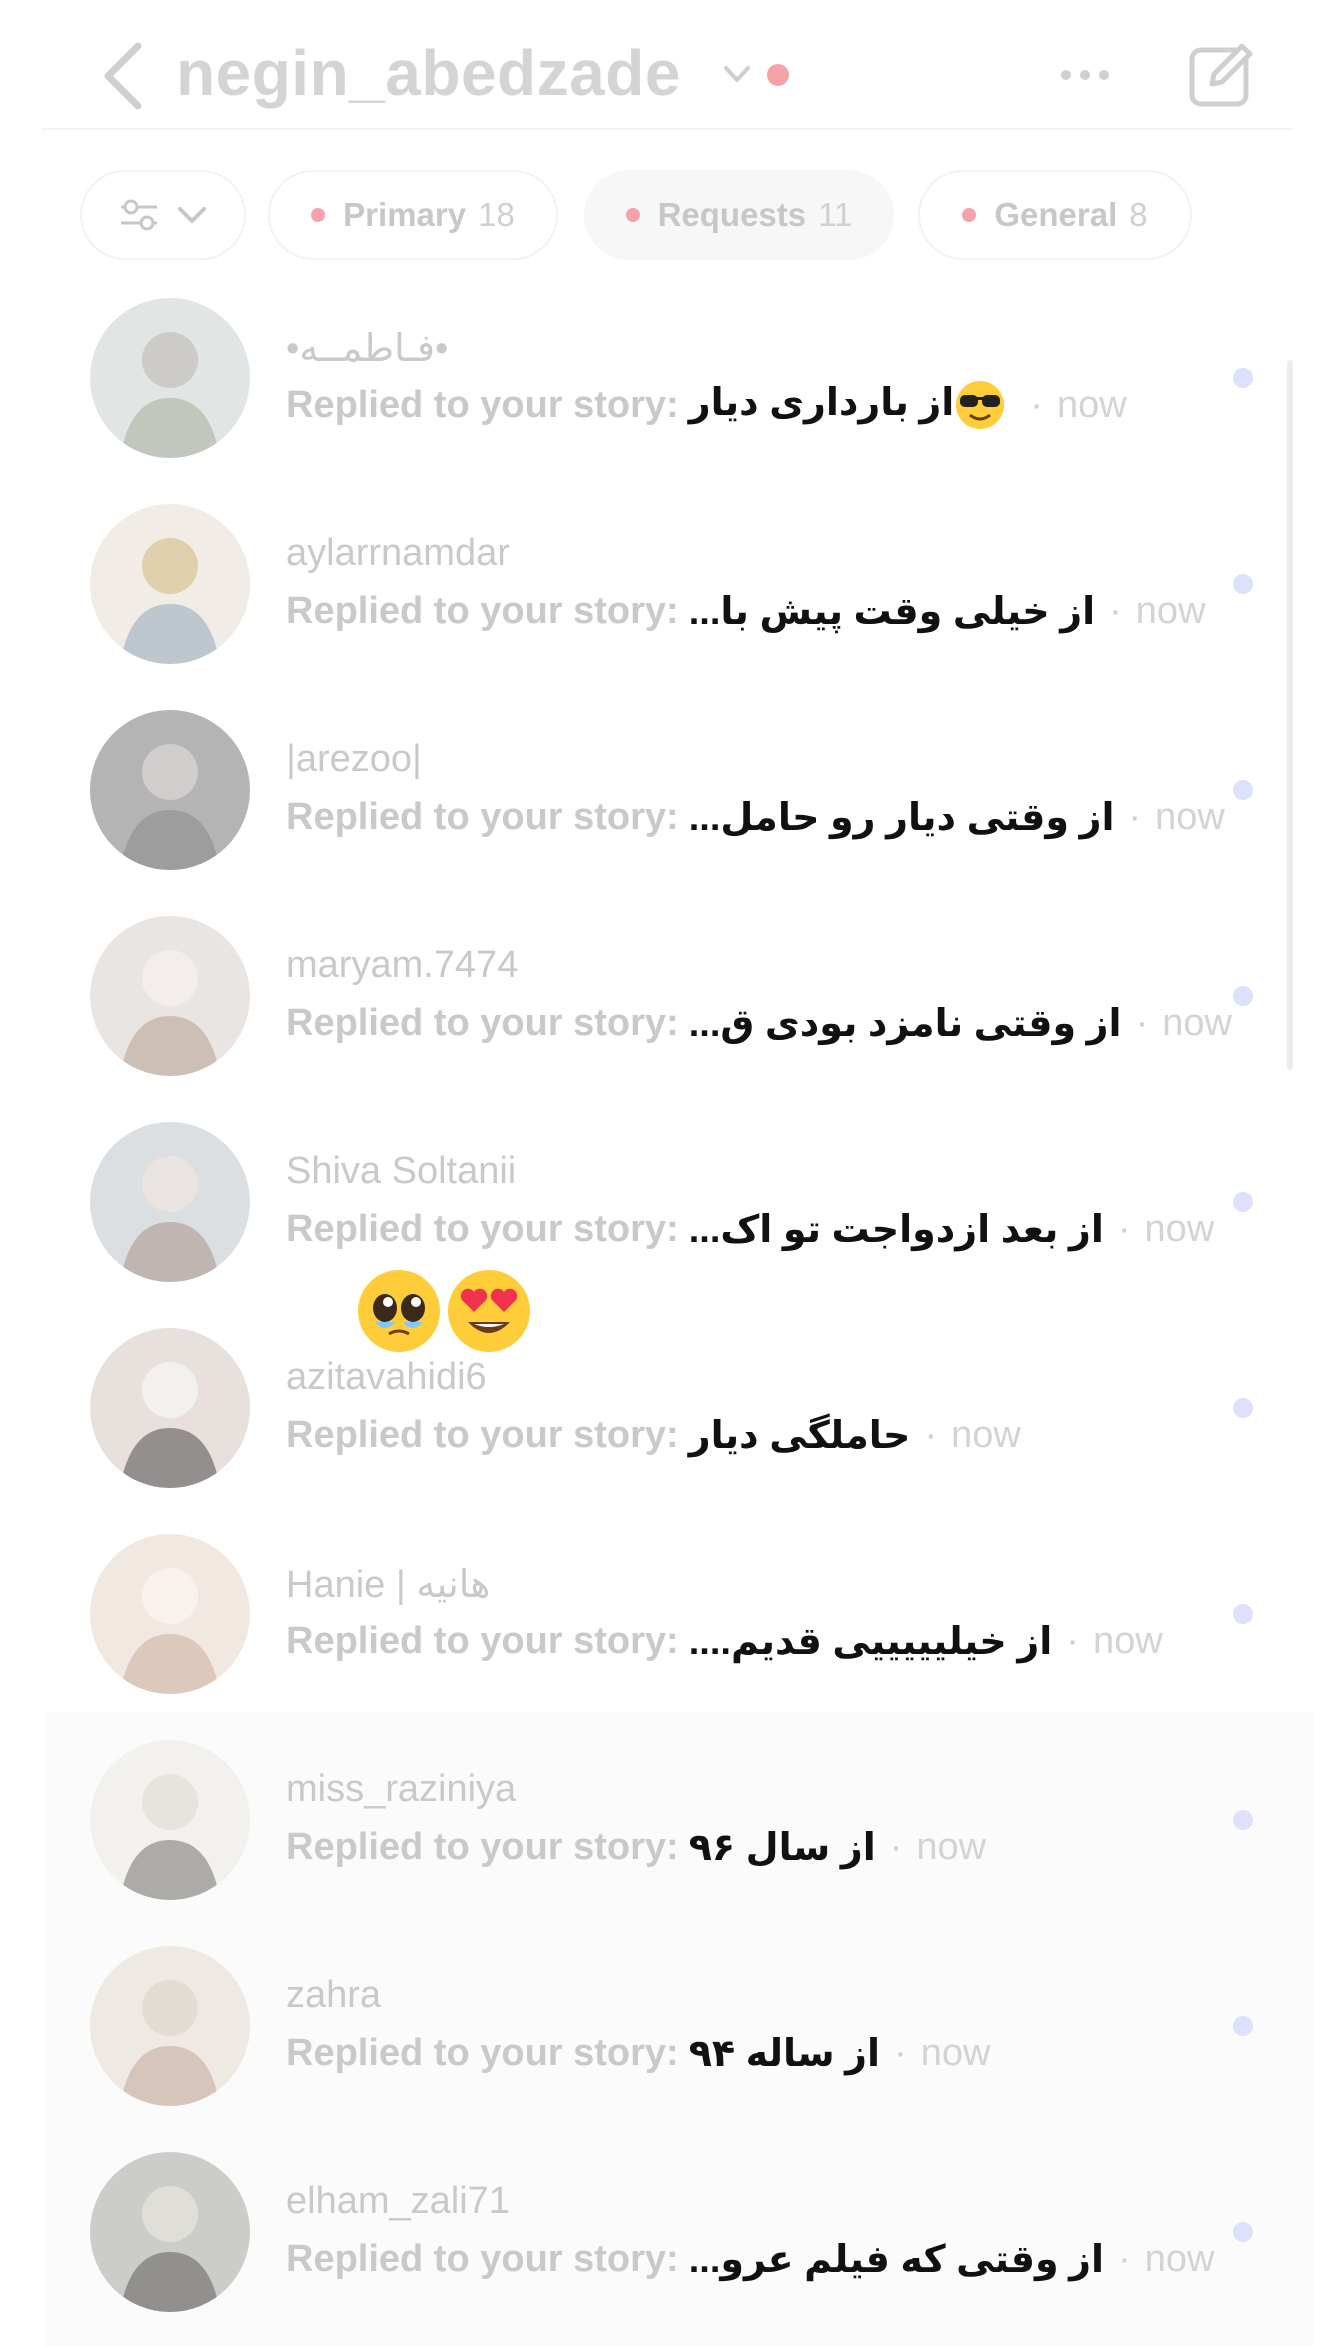  Describe the element at coordinates (782, 1847) in the screenshot. I see `reply-text-value: از سال ۹۶` at that location.